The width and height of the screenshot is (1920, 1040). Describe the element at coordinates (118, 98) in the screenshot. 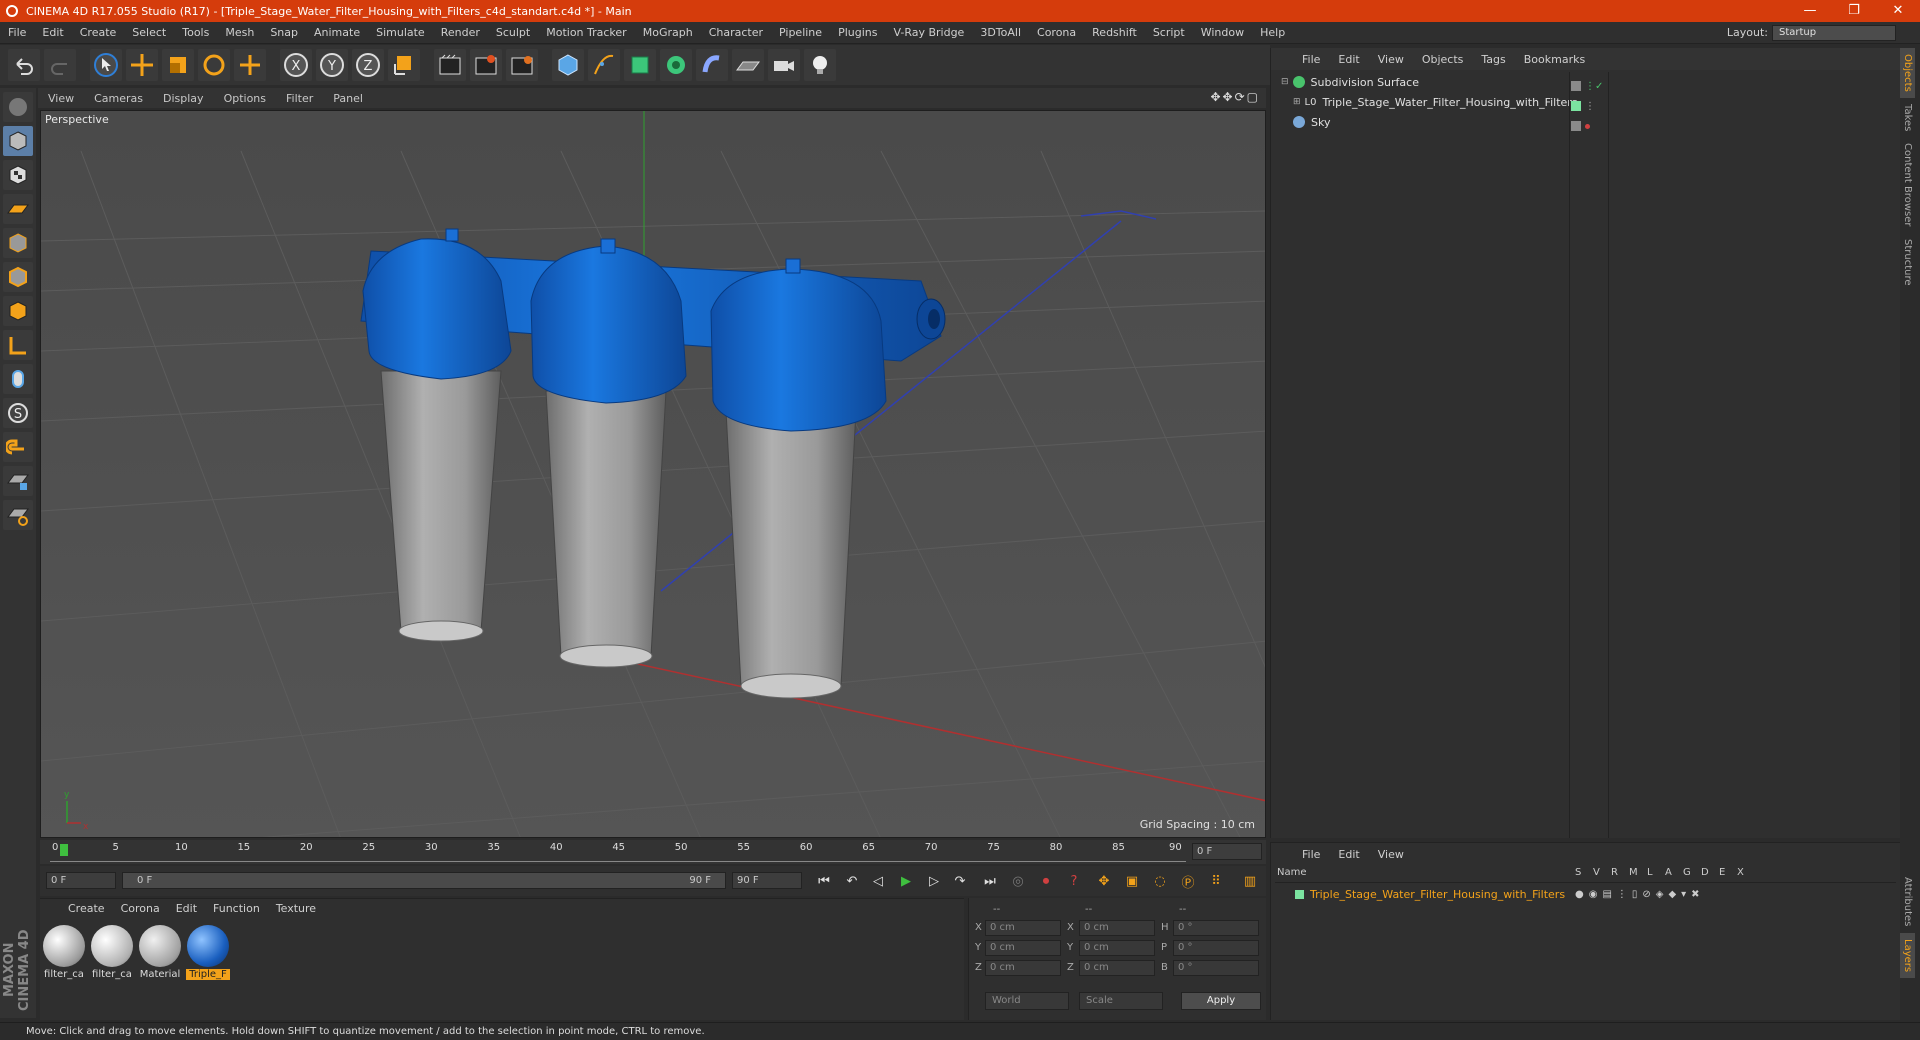

I see `viewport-menu-cameras: Cameras` at that location.